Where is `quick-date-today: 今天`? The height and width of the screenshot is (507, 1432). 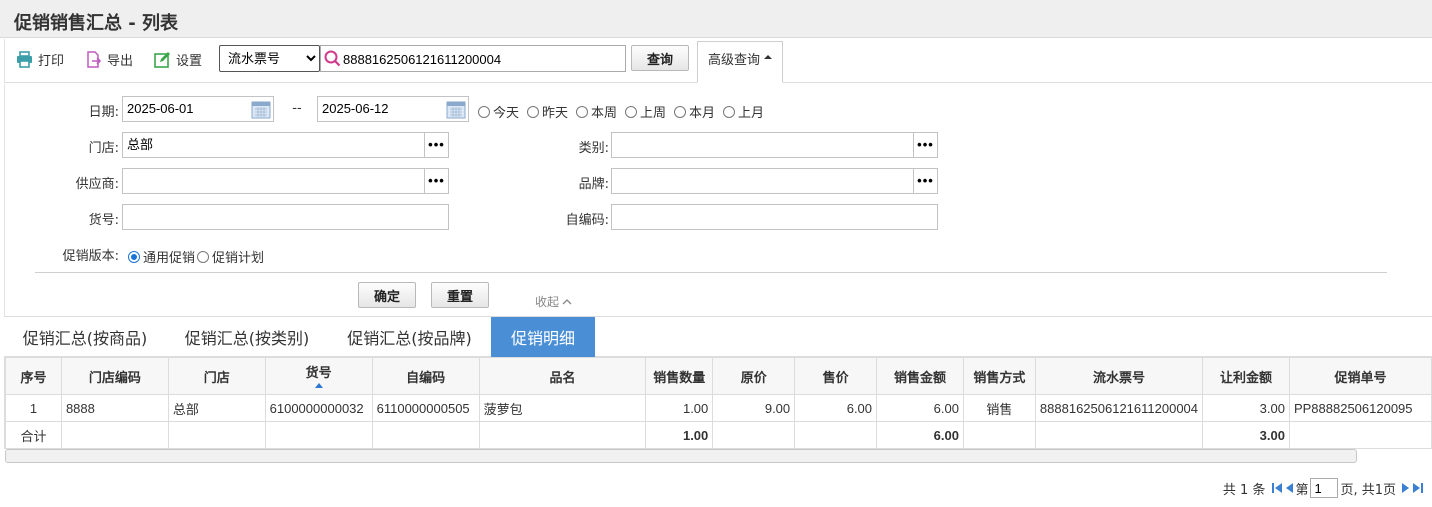
quick-date-today: 今天 is located at coordinates (498, 111).